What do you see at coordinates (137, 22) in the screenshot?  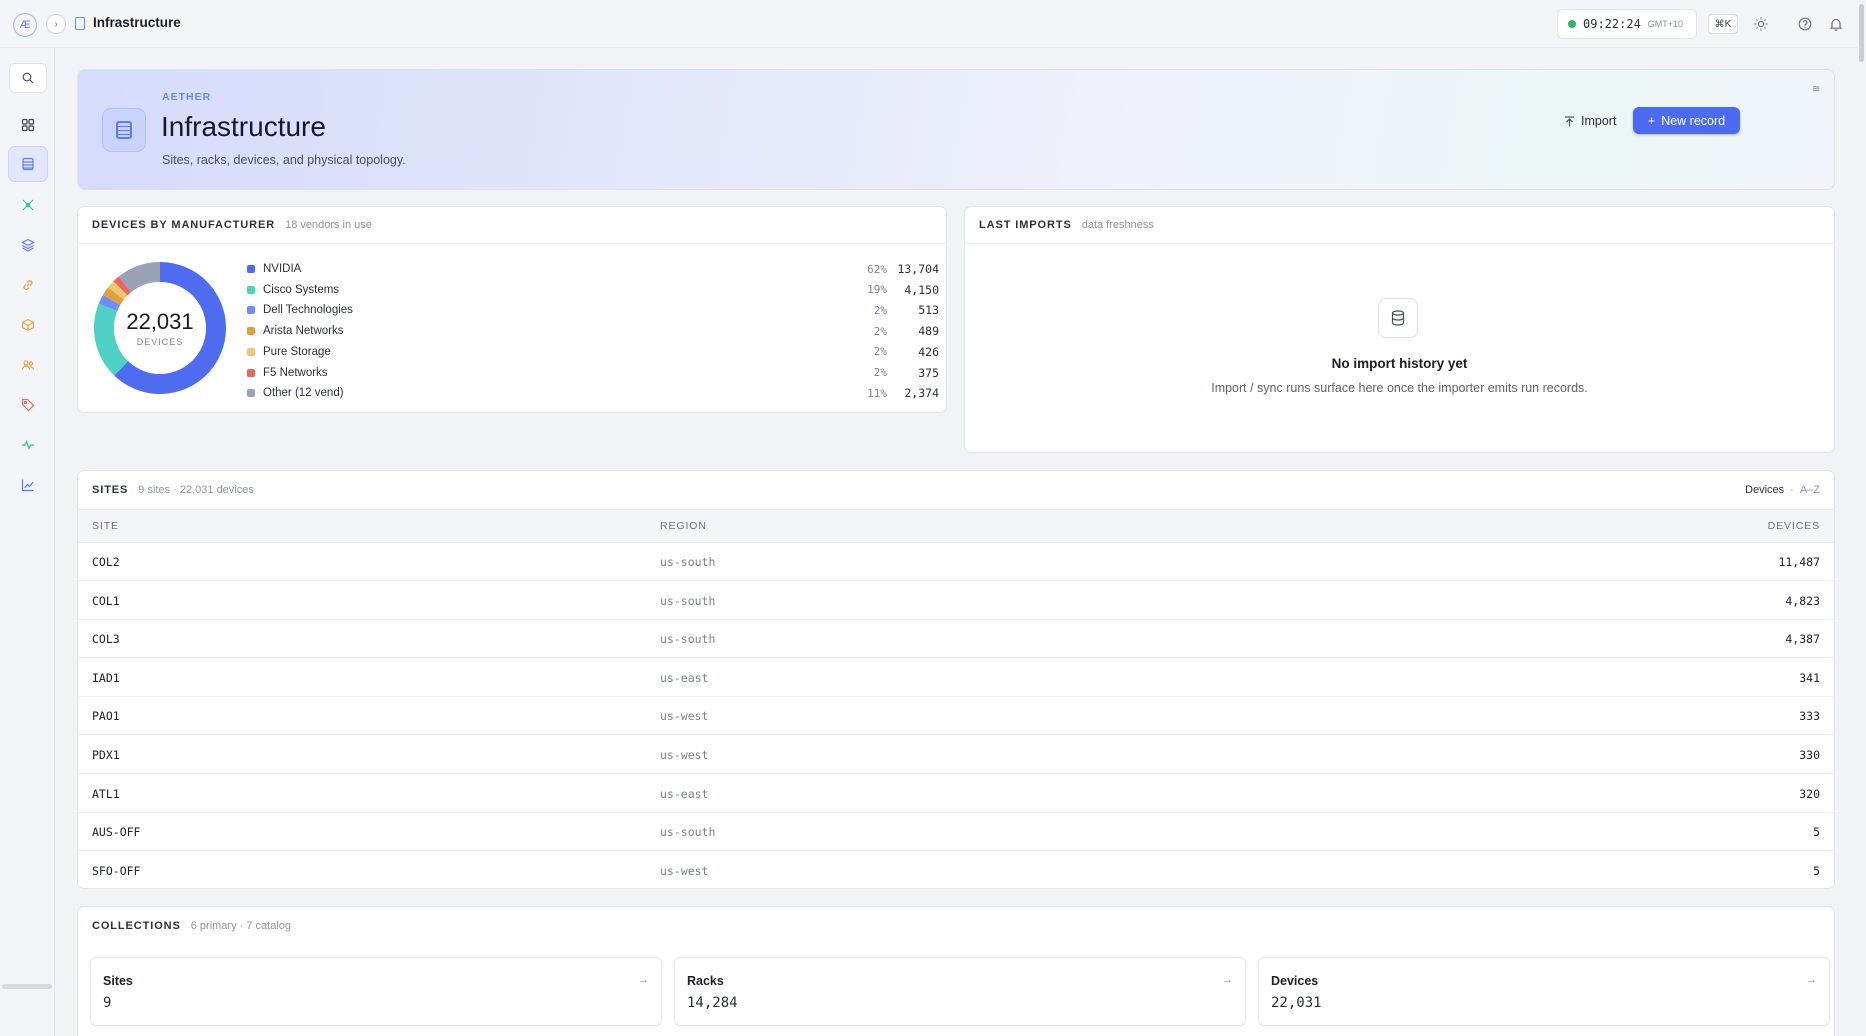 I see `breadcrumb: Infrastructure` at bounding box center [137, 22].